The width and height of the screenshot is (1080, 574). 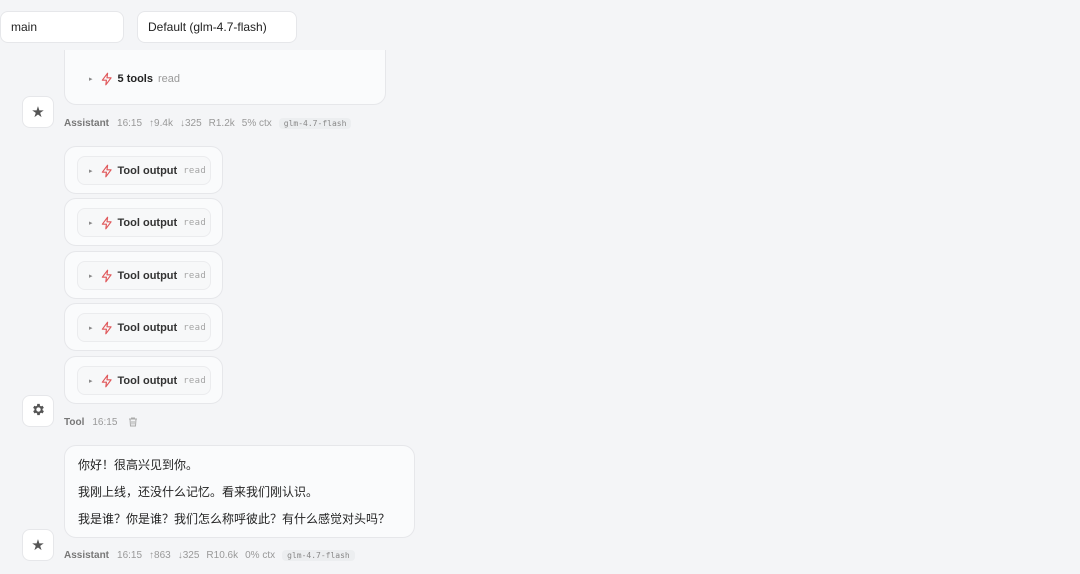 What do you see at coordinates (161, 123) in the screenshot?
I see `tokens-in: ↑9.4k` at bounding box center [161, 123].